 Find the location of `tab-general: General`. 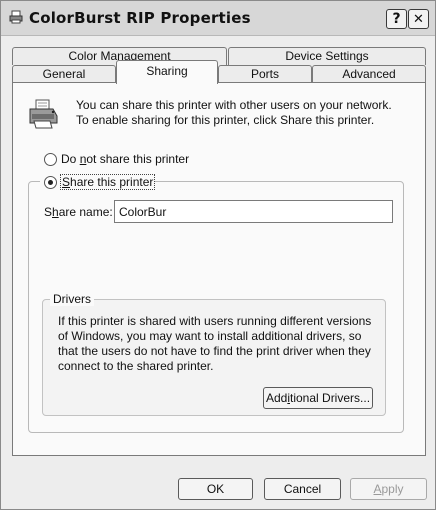

tab-general: General is located at coordinates (64, 74).